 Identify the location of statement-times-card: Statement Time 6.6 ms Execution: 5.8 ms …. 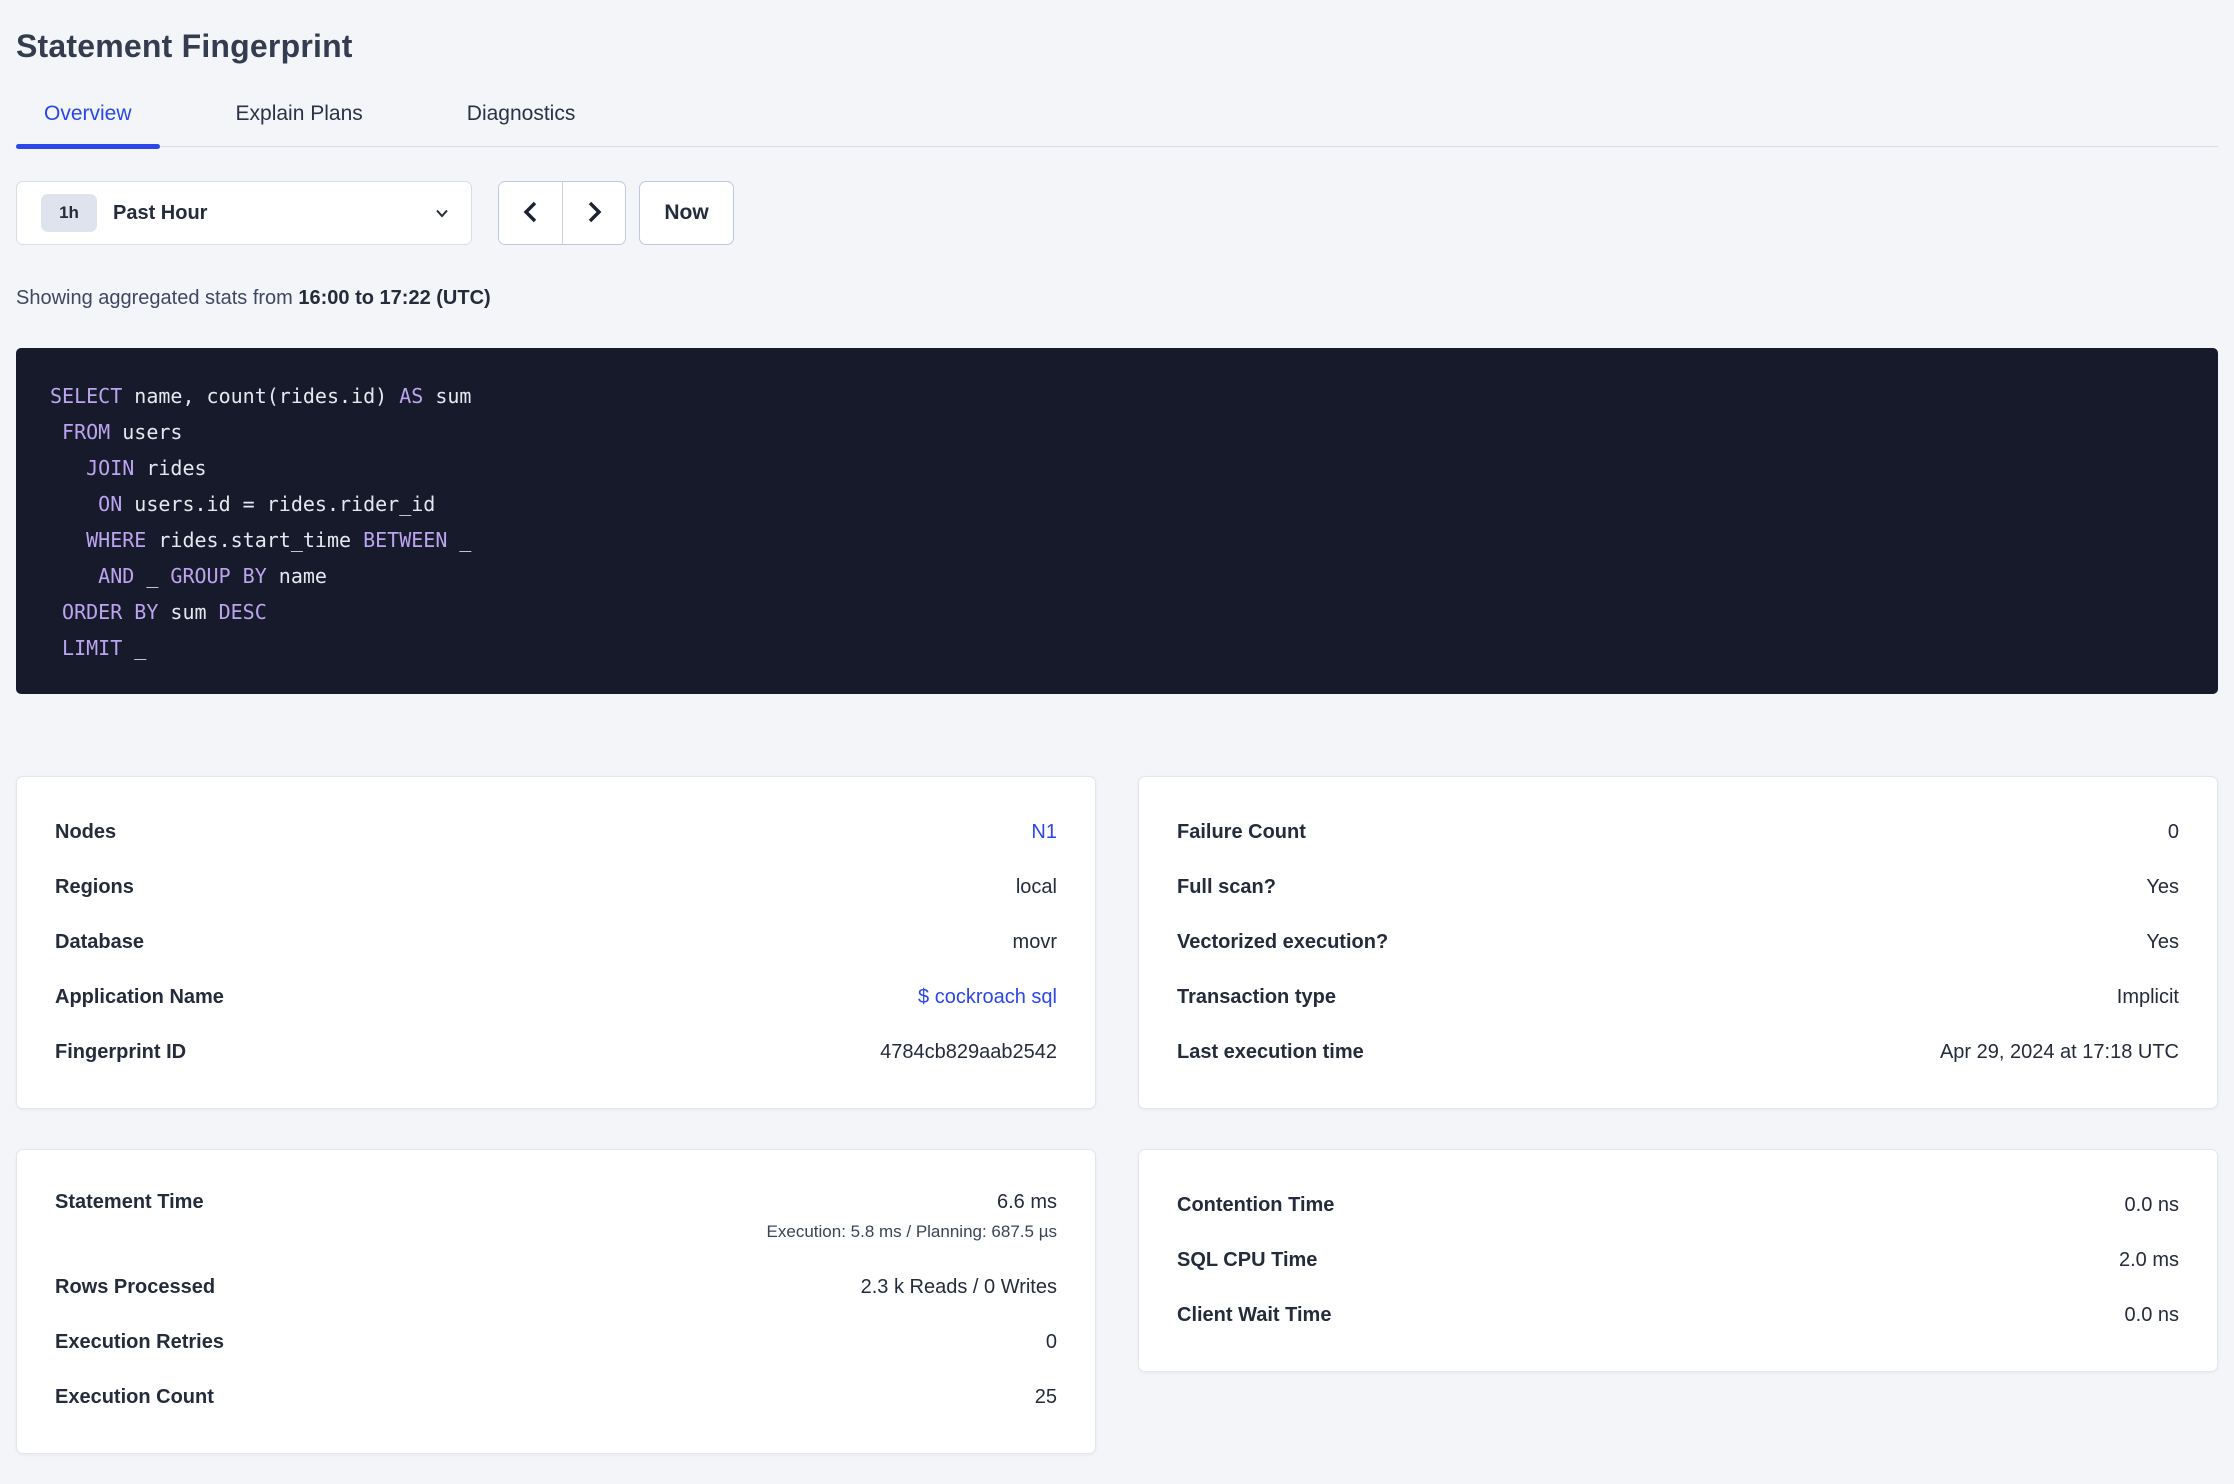
(556, 1301).